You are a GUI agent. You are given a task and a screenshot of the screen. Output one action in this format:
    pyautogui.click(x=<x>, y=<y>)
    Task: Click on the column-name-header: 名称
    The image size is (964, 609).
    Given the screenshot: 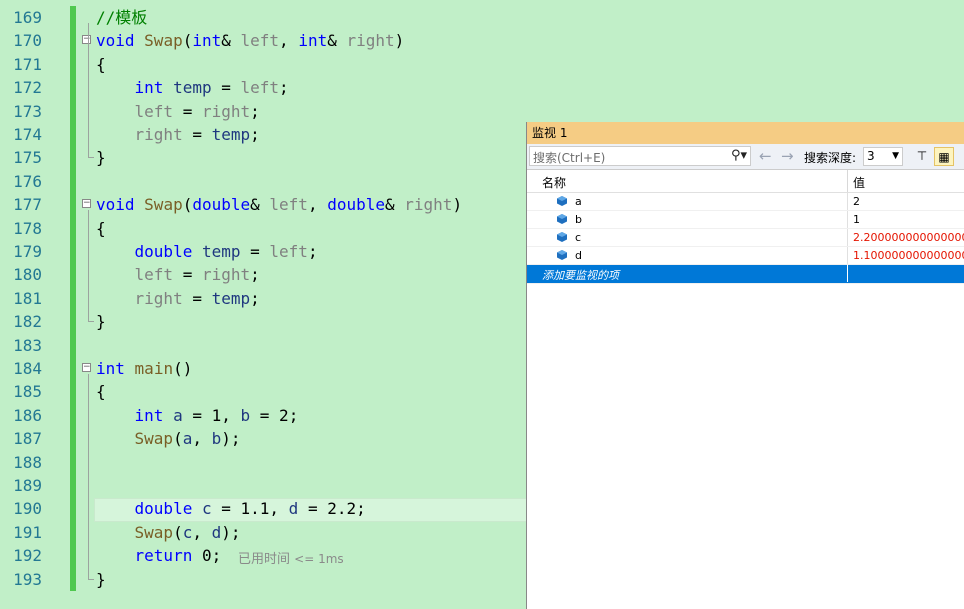 What is the action you would take?
    pyautogui.click(x=554, y=182)
    